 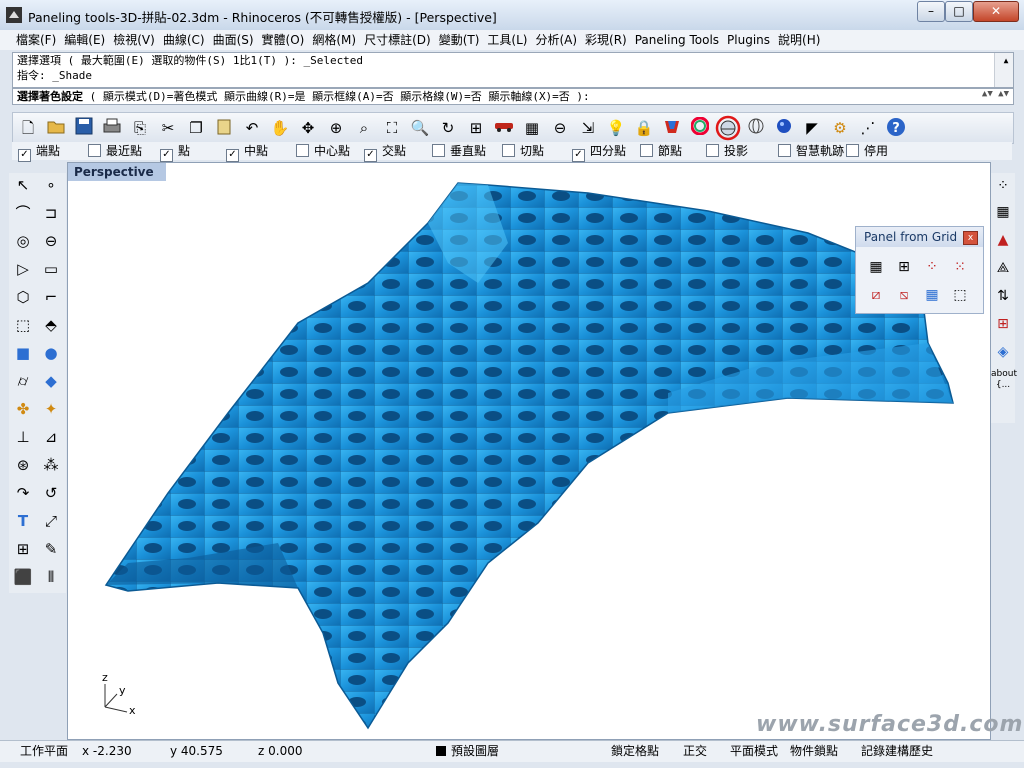 I want to click on align-icon: ⊿, so click(x=51, y=437).